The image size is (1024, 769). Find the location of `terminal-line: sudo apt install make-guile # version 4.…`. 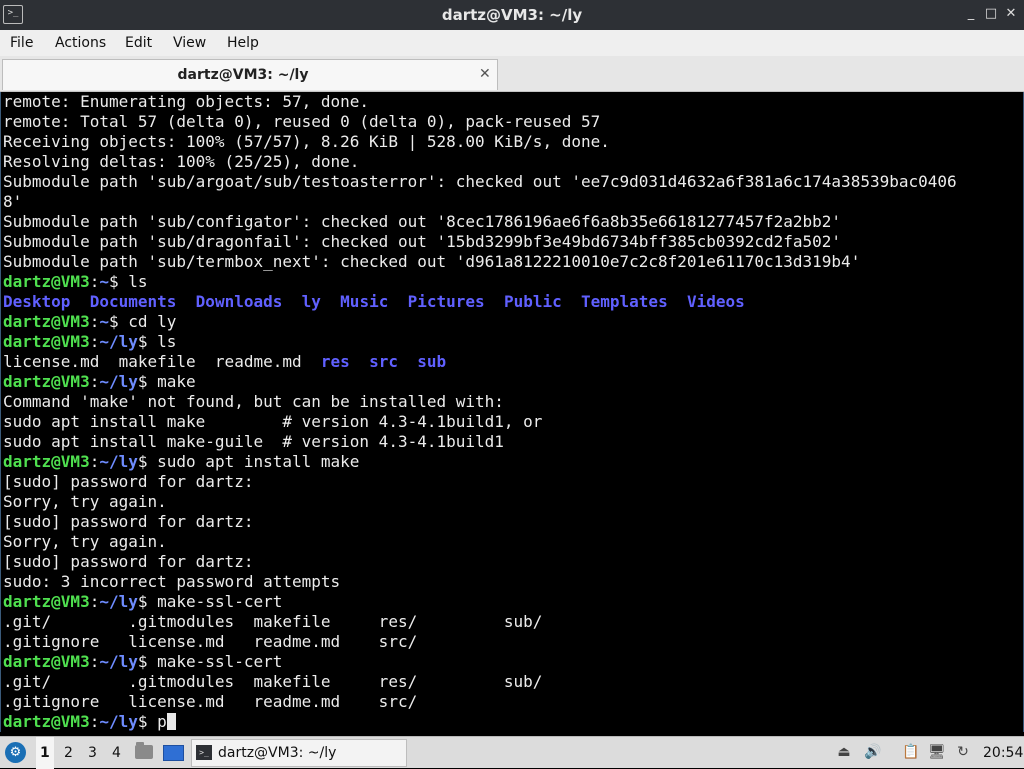

terminal-line: sudo apt install make-guile # version 4.… is located at coordinates (253, 441).